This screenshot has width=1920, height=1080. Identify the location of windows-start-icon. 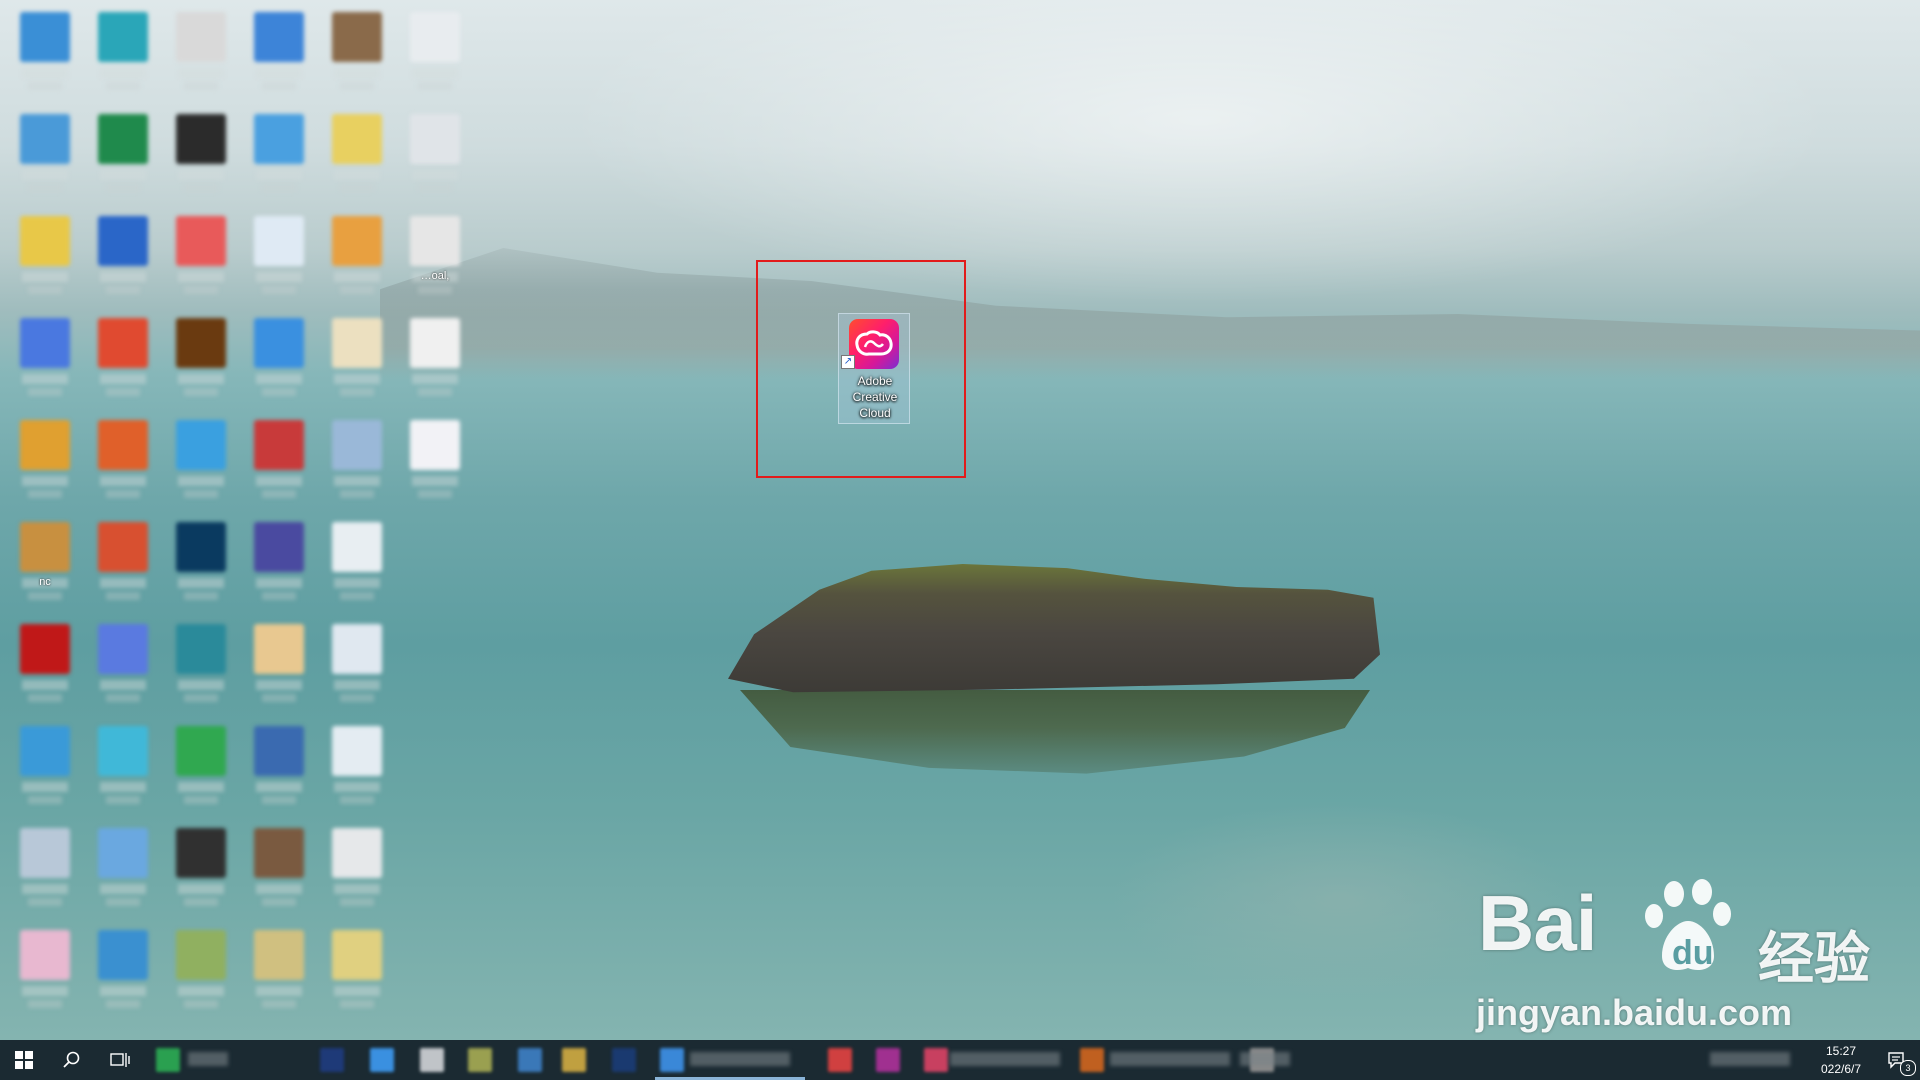
(24, 1060).